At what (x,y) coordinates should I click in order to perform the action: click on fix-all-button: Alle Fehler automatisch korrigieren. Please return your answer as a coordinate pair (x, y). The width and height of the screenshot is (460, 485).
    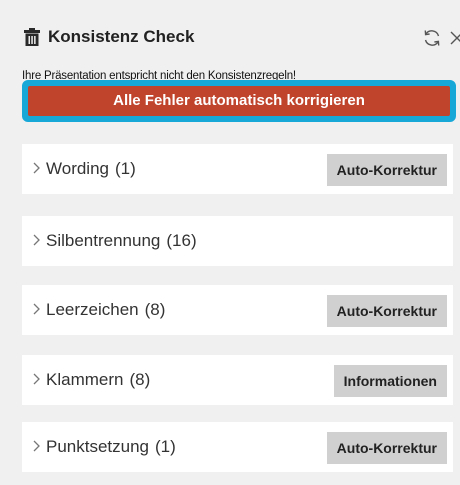
    Looking at the image, I should click on (239, 101).